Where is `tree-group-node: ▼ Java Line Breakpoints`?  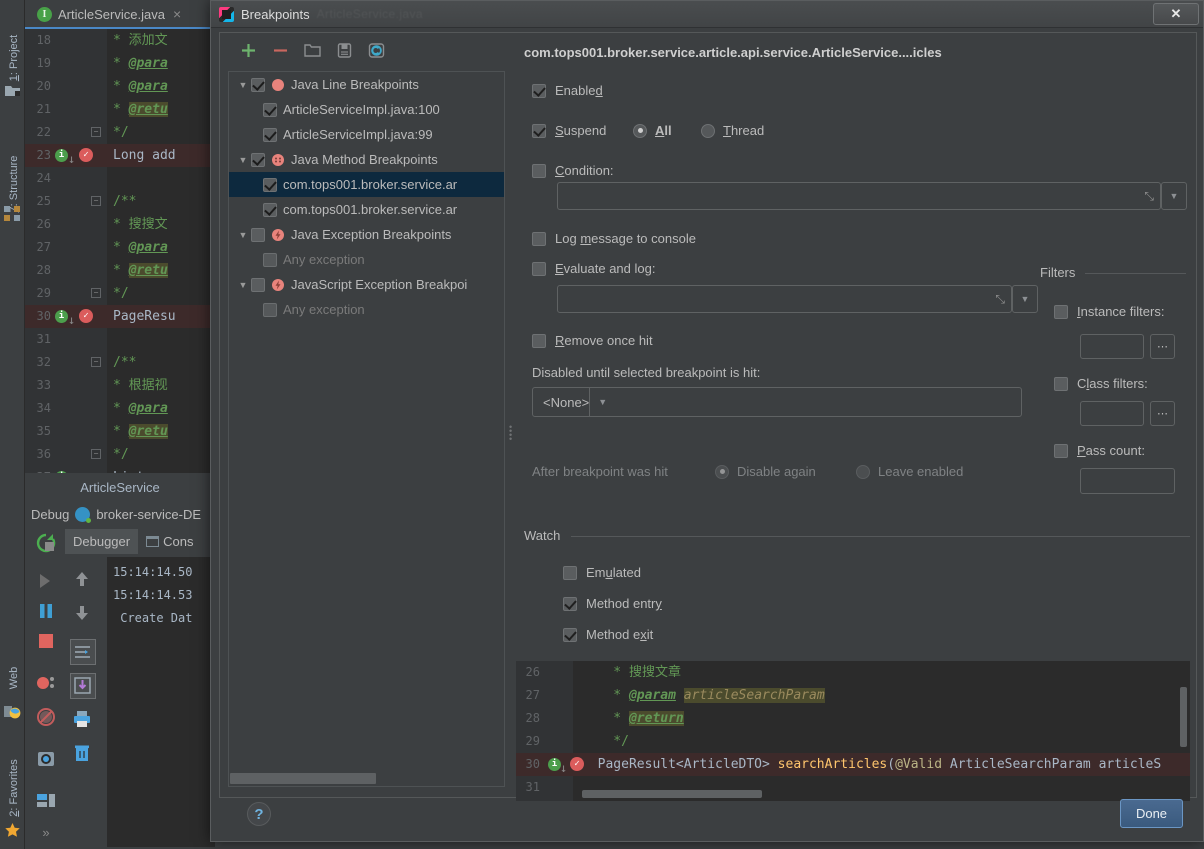
tree-group-node: ▼ Java Line Breakpoints is located at coordinates (366, 84).